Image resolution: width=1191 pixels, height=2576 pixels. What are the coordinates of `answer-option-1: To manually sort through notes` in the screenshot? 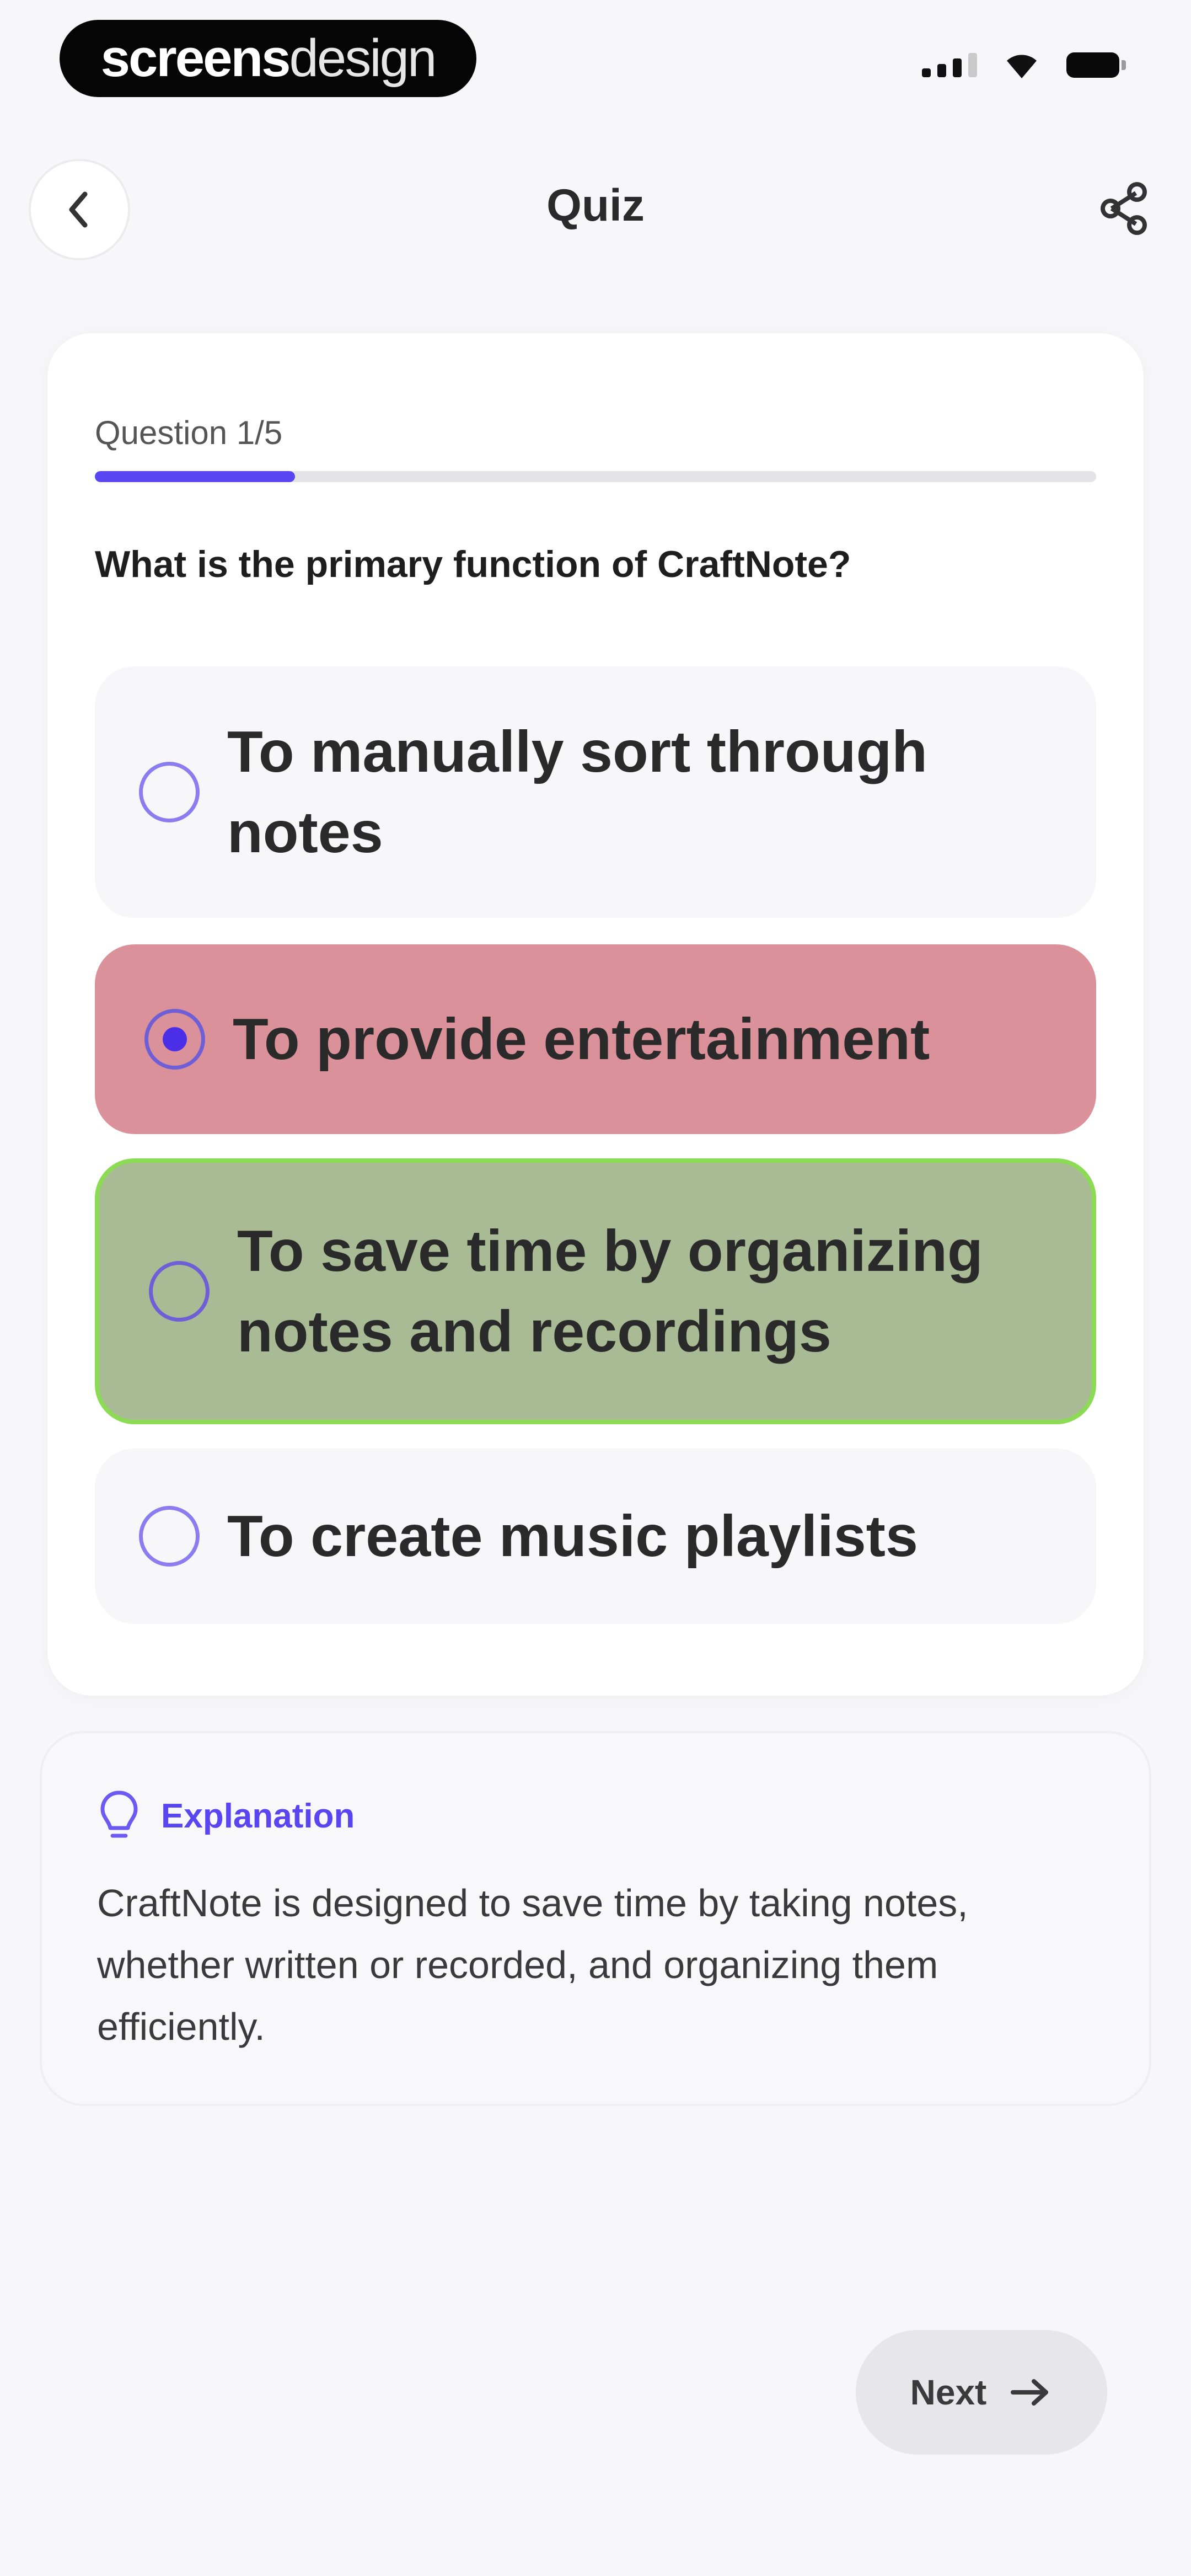 It's located at (595, 792).